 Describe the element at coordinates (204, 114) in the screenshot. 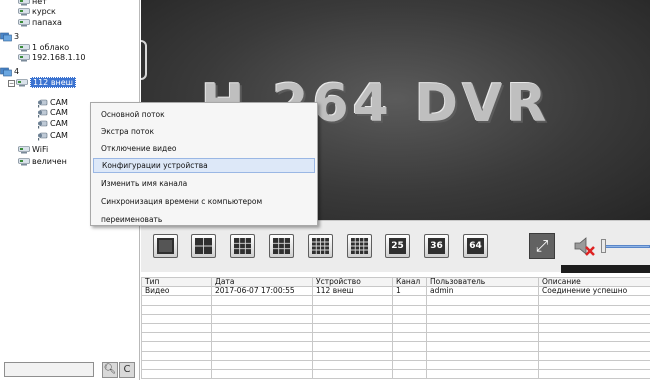

I see `context-menu-item: Основной поток` at that location.